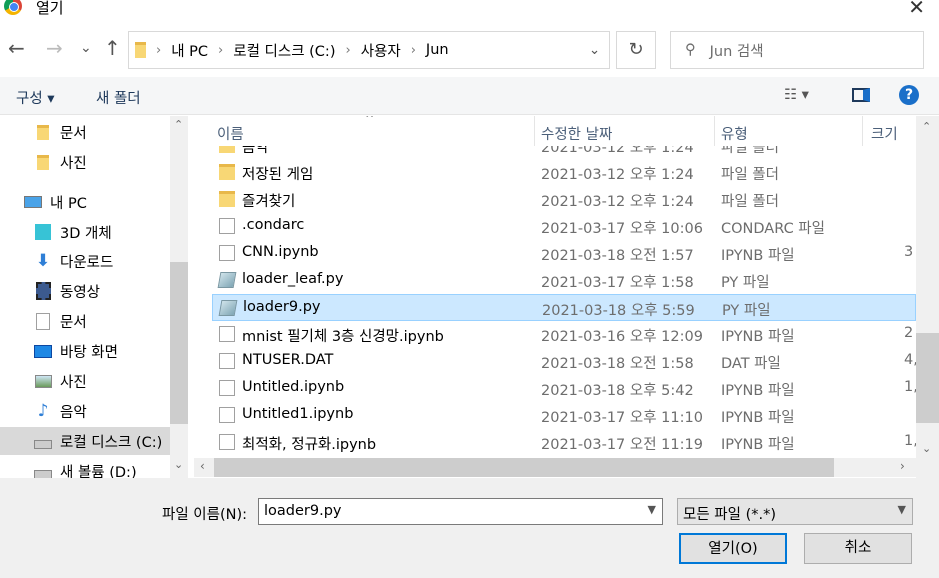 The height and width of the screenshot is (578, 939). I want to click on computer-icon, so click(33, 202).